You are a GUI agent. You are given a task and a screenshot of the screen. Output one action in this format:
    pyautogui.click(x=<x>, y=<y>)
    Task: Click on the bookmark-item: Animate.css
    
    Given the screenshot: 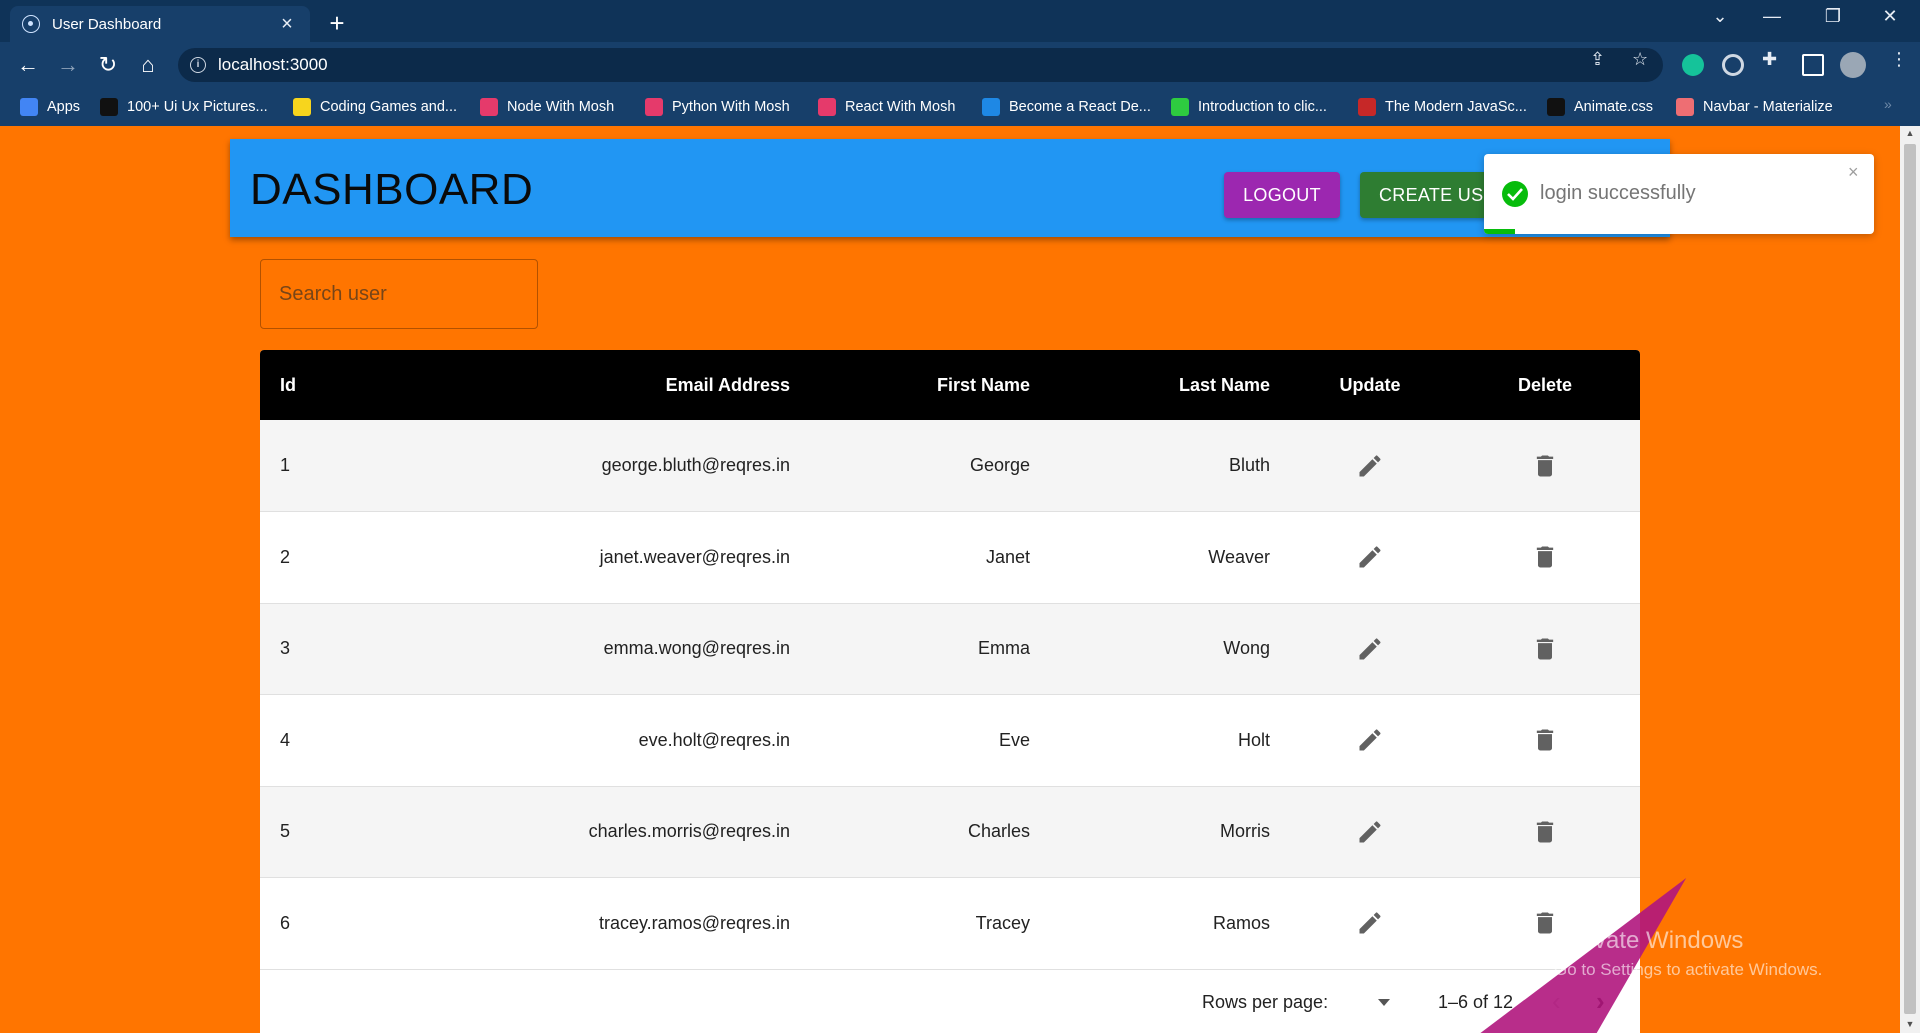 What is the action you would take?
    pyautogui.click(x=1600, y=107)
    